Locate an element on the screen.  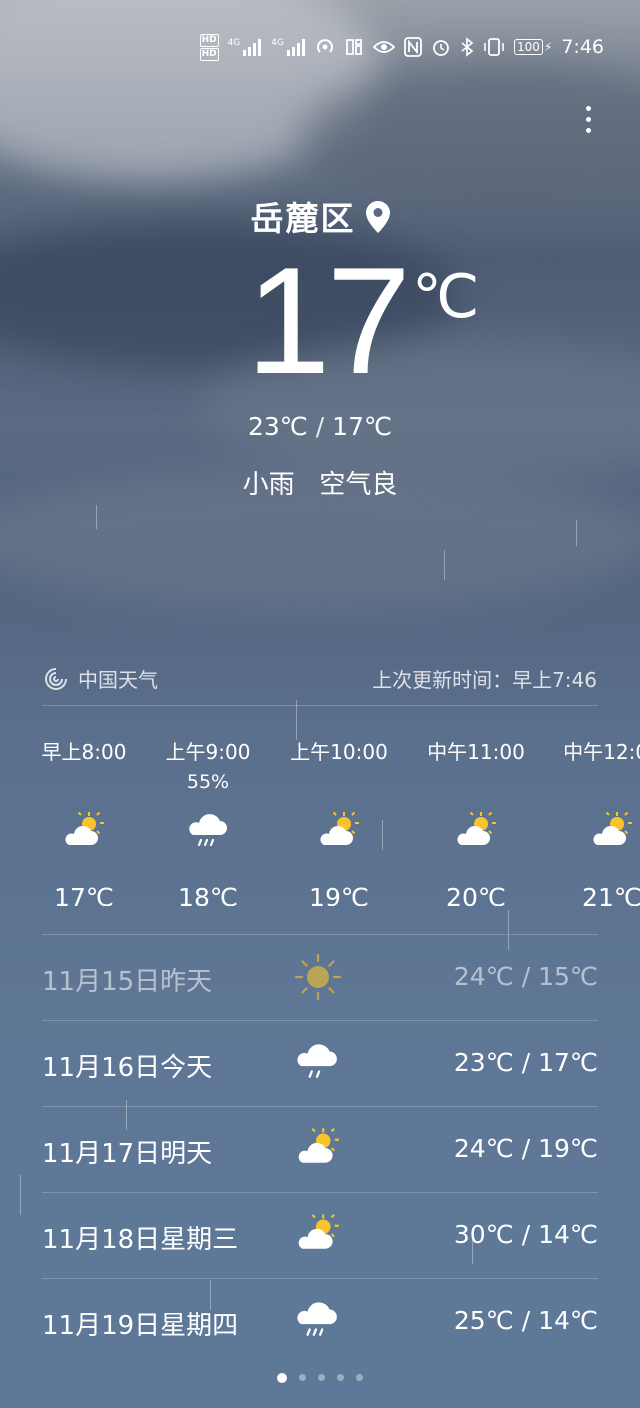
day-temp-range: 23℃ / 17℃ is located at coordinates (525, 1062).